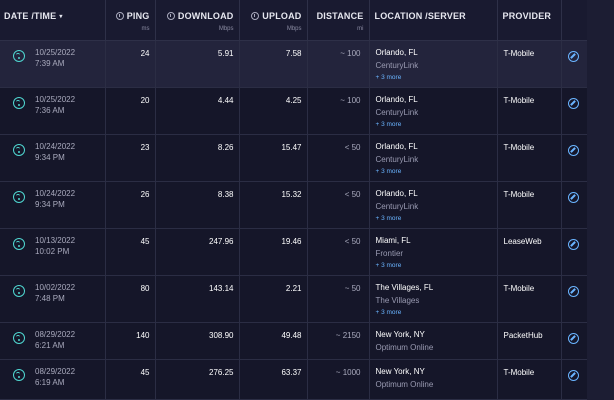 The image size is (614, 400). Describe the element at coordinates (130, 20) in the screenshot. I see `header-ping: PING ms` at that location.